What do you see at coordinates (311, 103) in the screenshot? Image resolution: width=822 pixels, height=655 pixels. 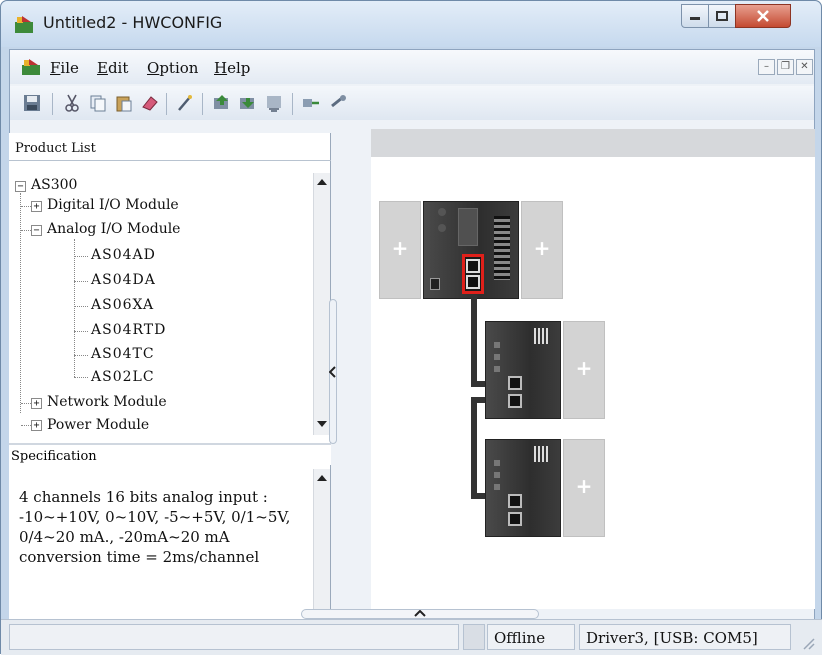 I see `transfer-icon` at bounding box center [311, 103].